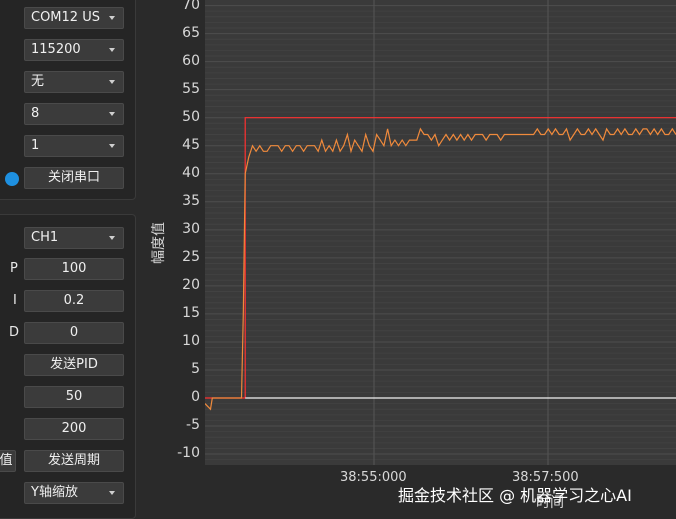  What do you see at coordinates (191, 172) in the screenshot?
I see `y-tick-label: 40` at bounding box center [191, 172].